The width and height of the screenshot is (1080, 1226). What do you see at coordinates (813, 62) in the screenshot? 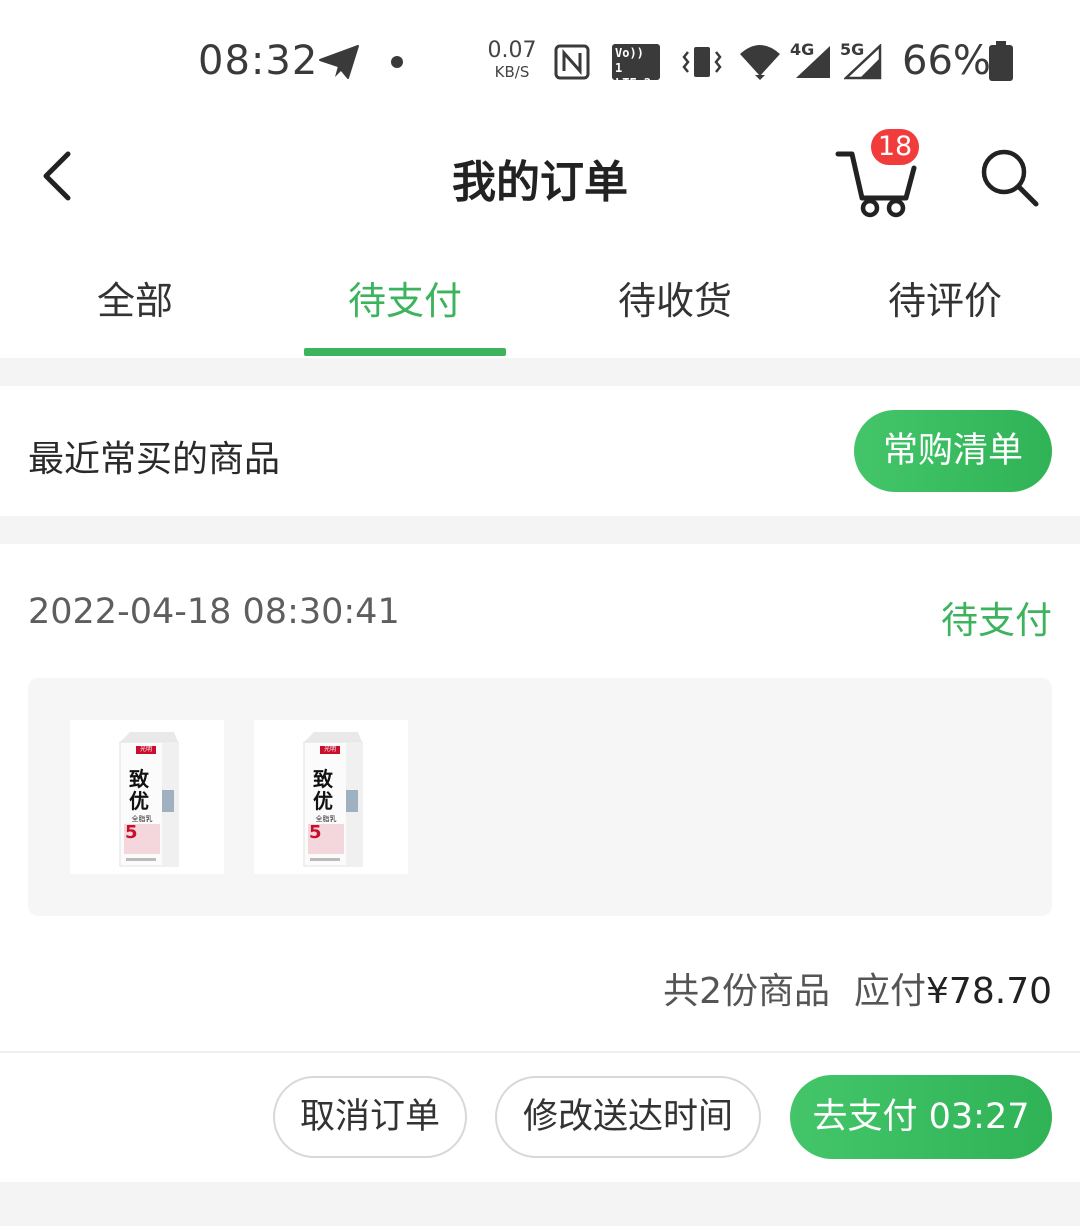
I see `signal-4g-icon` at bounding box center [813, 62].